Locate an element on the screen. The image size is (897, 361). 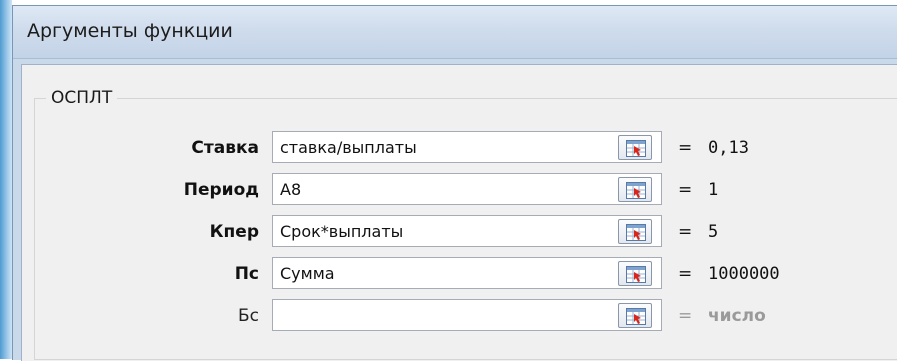
argument-row-bs: Бс = число is located at coordinates (459, 316).